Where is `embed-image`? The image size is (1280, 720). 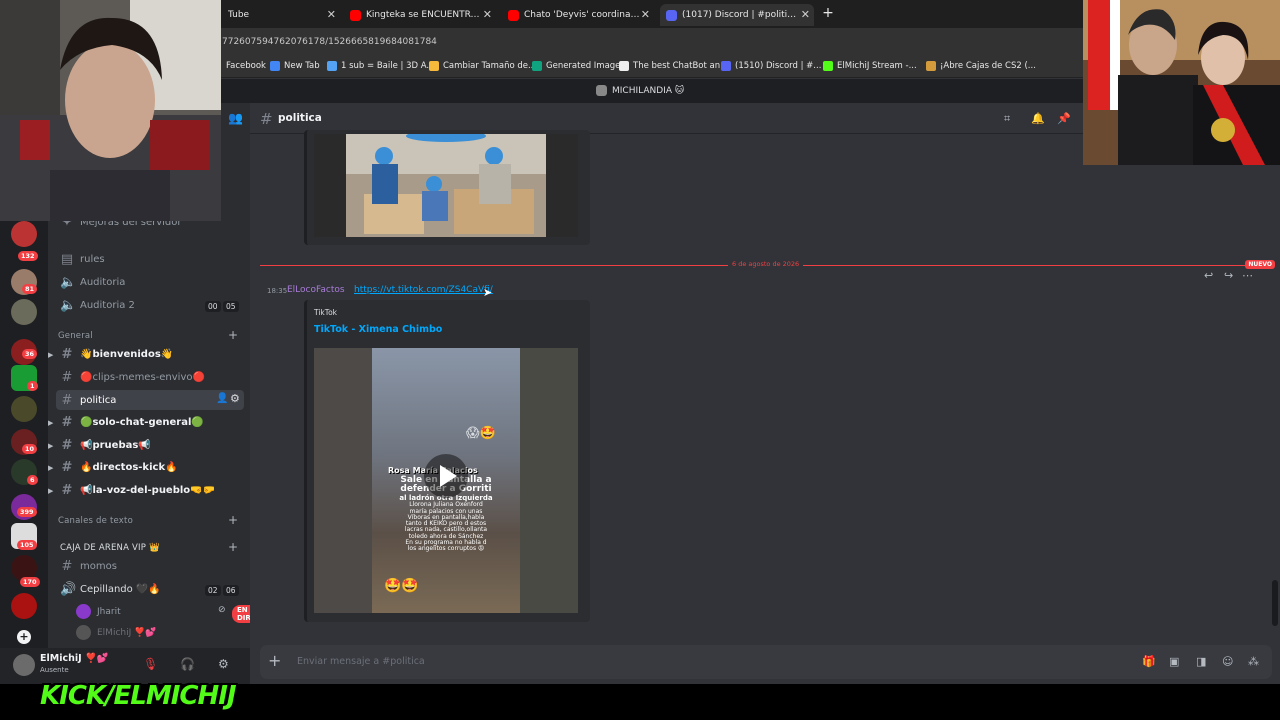
embed-image is located at coordinates (446, 185).